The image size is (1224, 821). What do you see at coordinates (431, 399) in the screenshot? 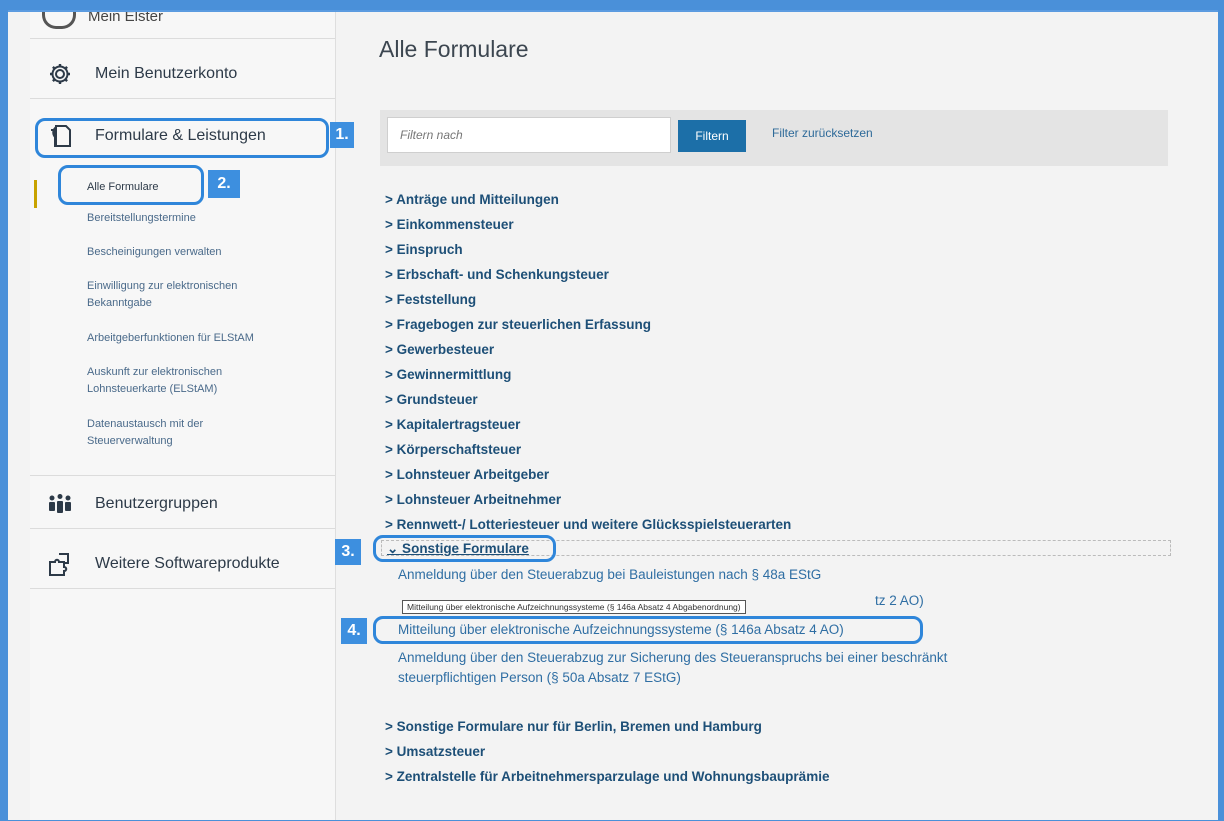
I see `category-link: > Grundsteuer` at bounding box center [431, 399].